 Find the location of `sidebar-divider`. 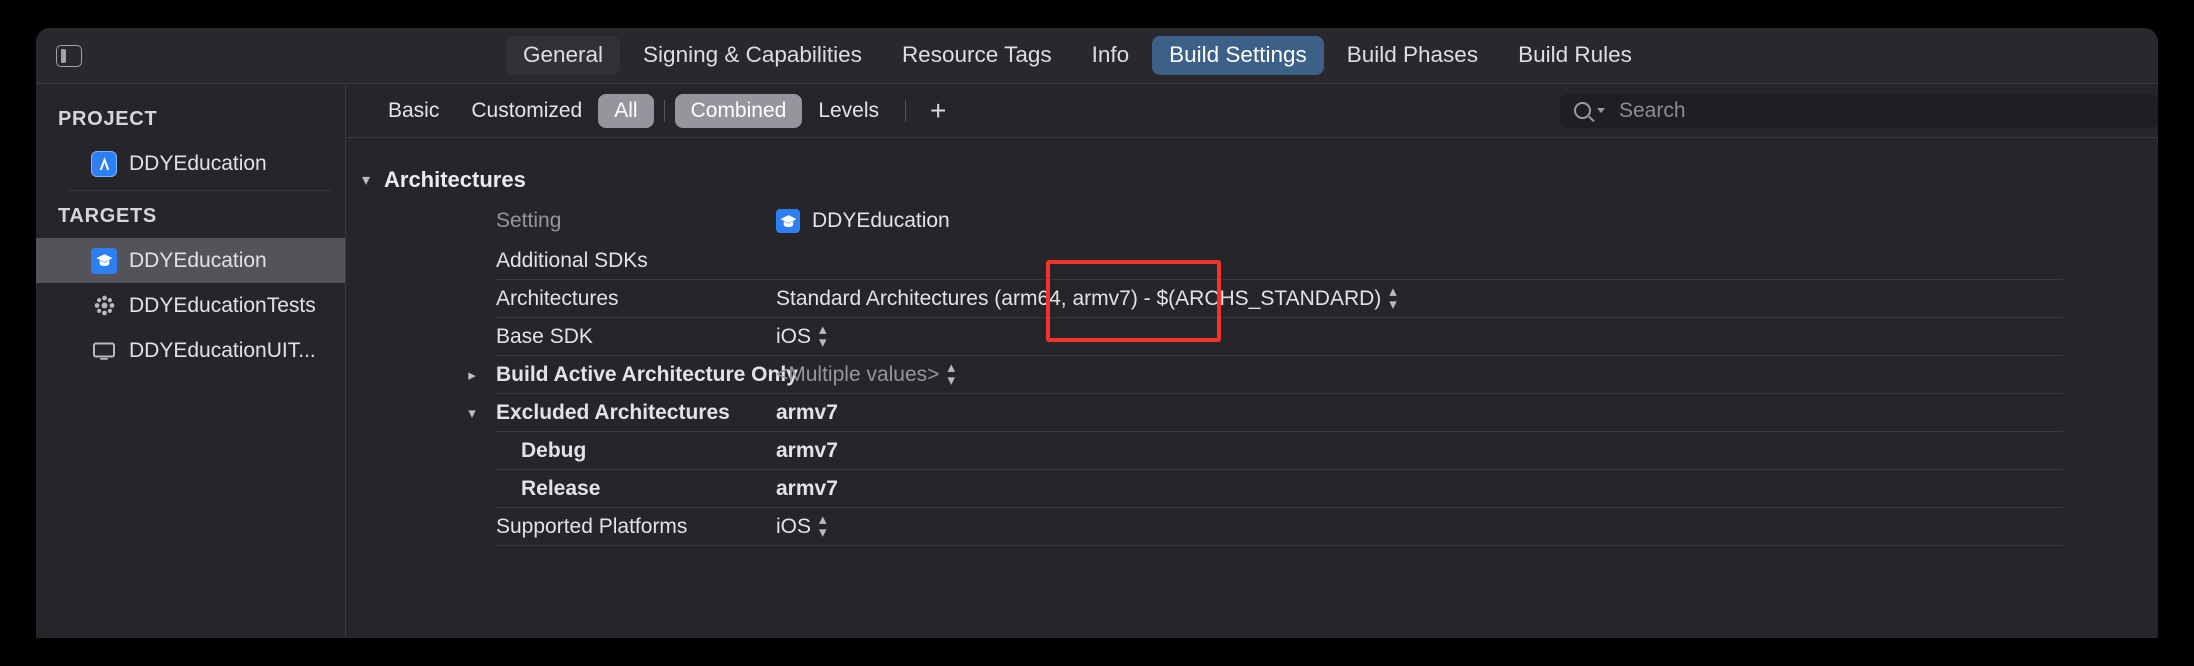

sidebar-divider is located at coordinates (199, 190).